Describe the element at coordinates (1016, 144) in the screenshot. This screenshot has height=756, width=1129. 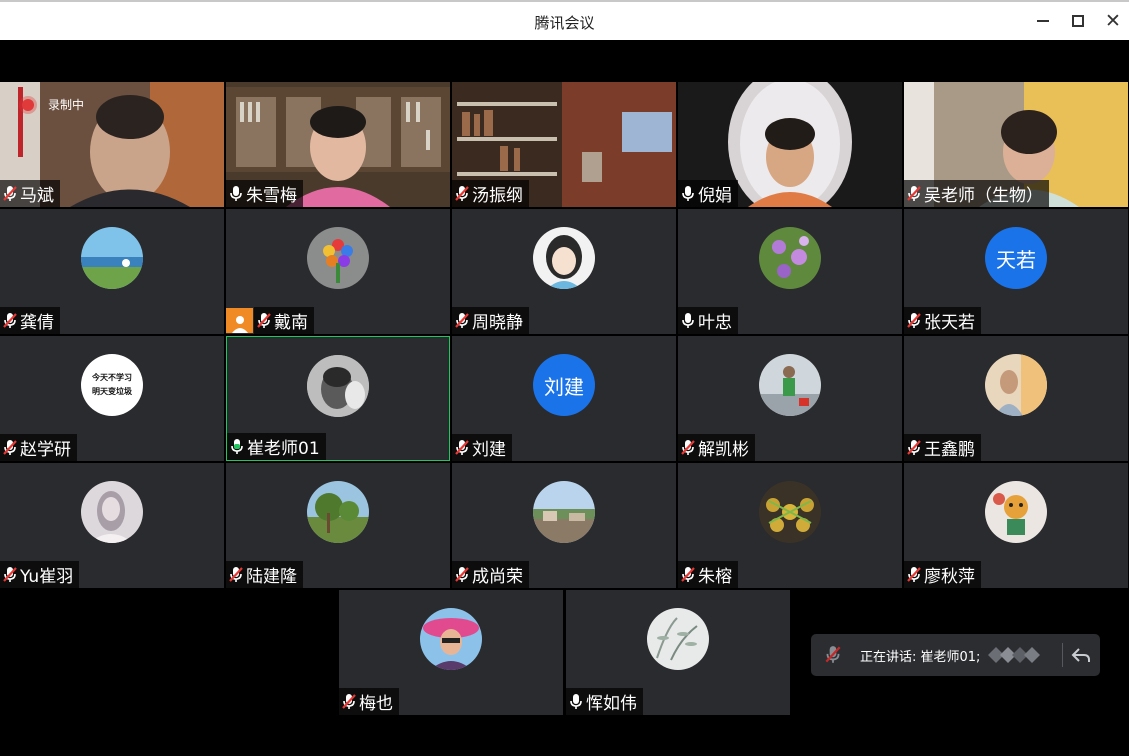
I see `participant-tile: 吴老师（生物）` at that location.